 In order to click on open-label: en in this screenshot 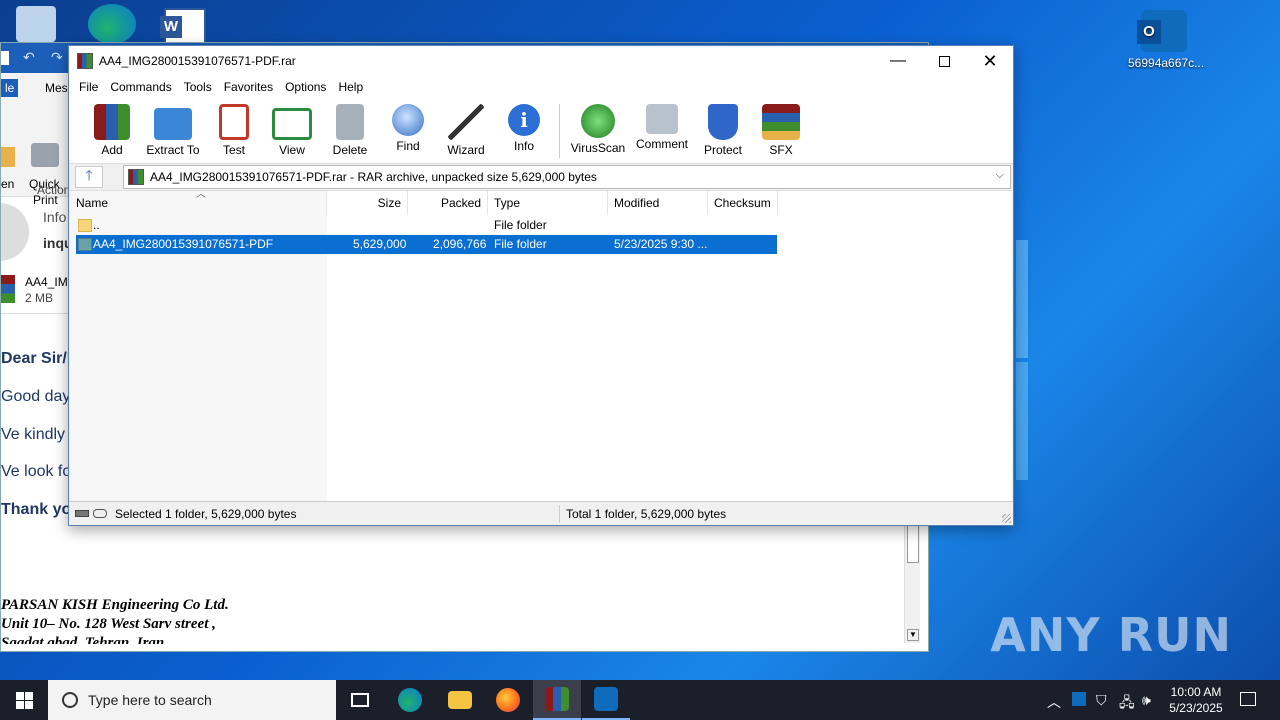, I will do `click(7, 184)`.